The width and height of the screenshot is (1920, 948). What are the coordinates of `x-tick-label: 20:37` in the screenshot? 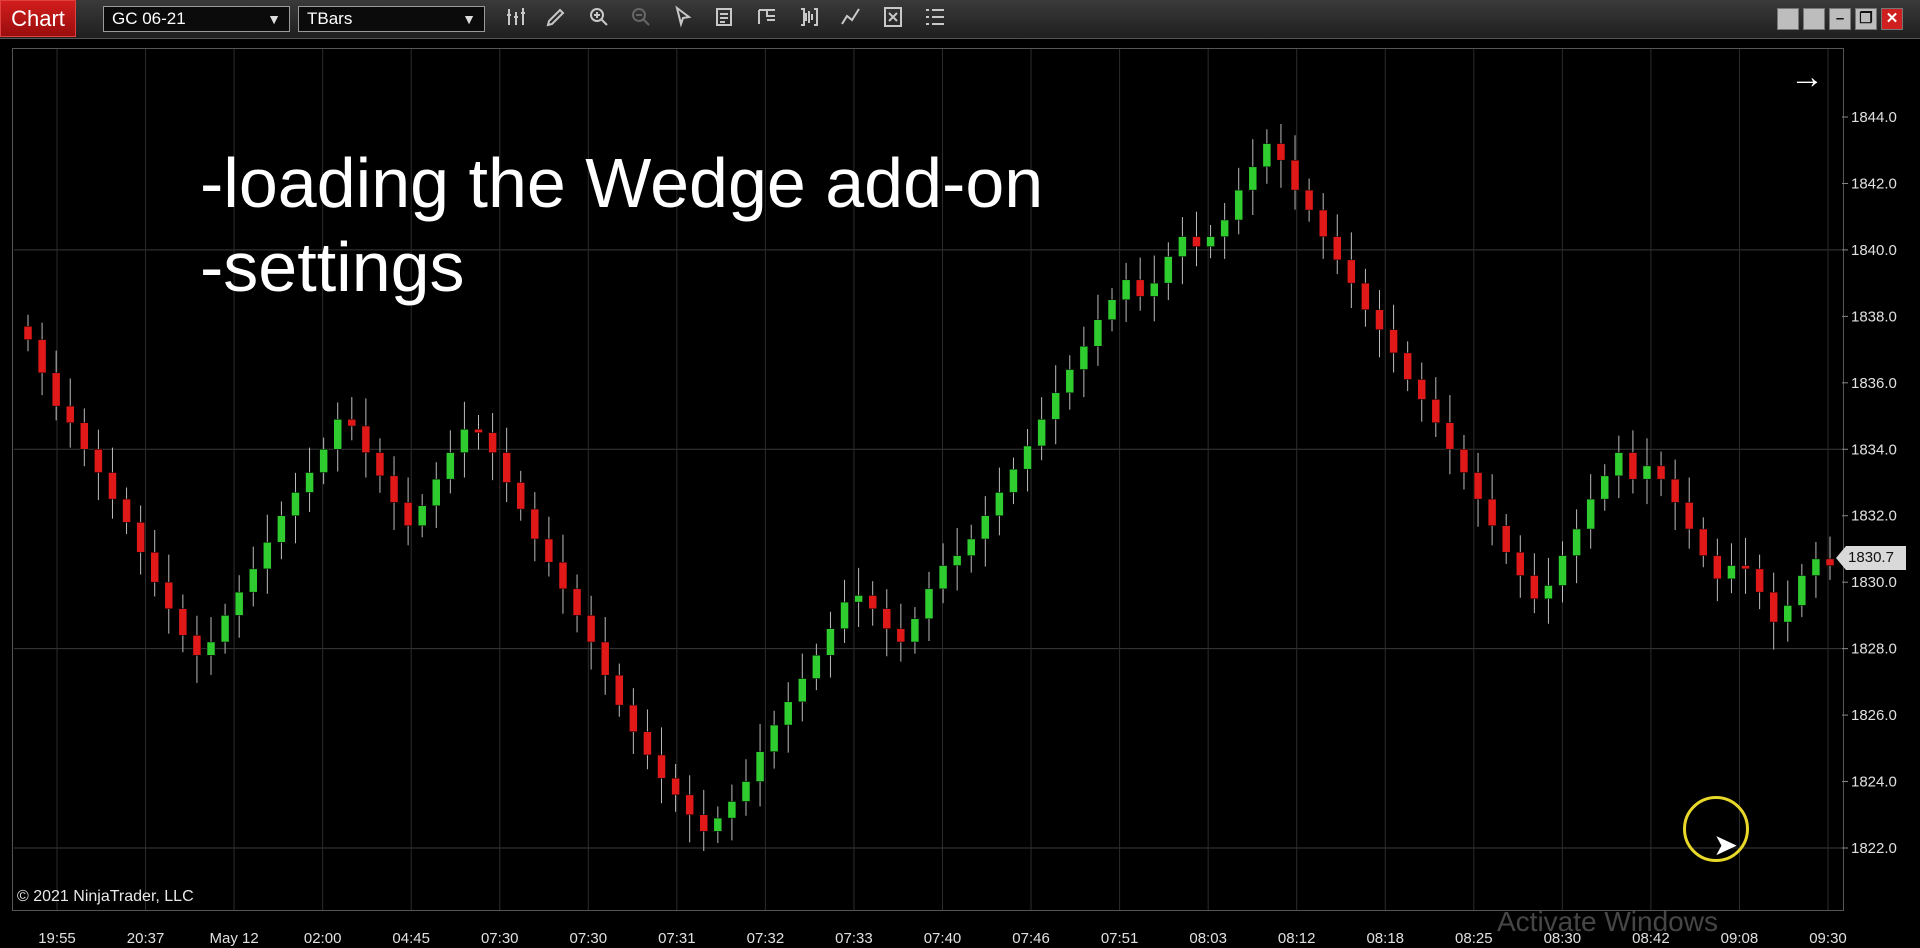 It's located at (146, 938).